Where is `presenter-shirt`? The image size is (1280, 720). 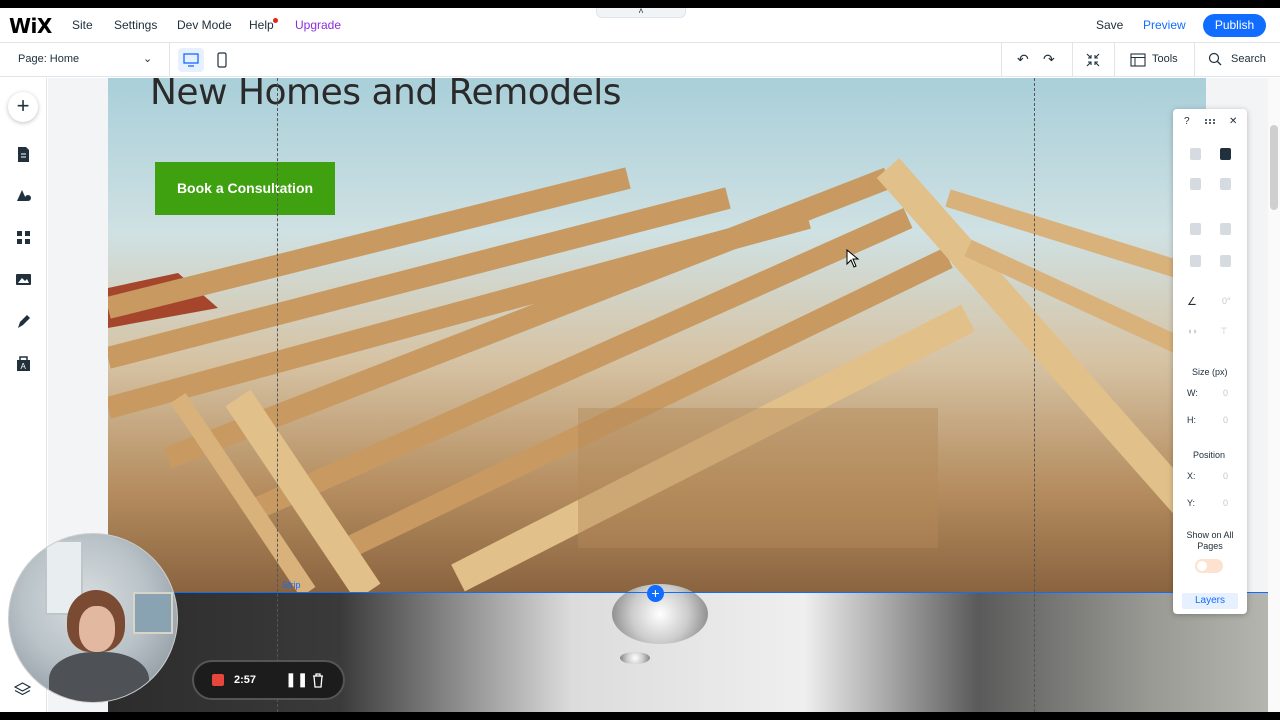 presenter-shirt is located at coordinates (99, 677).